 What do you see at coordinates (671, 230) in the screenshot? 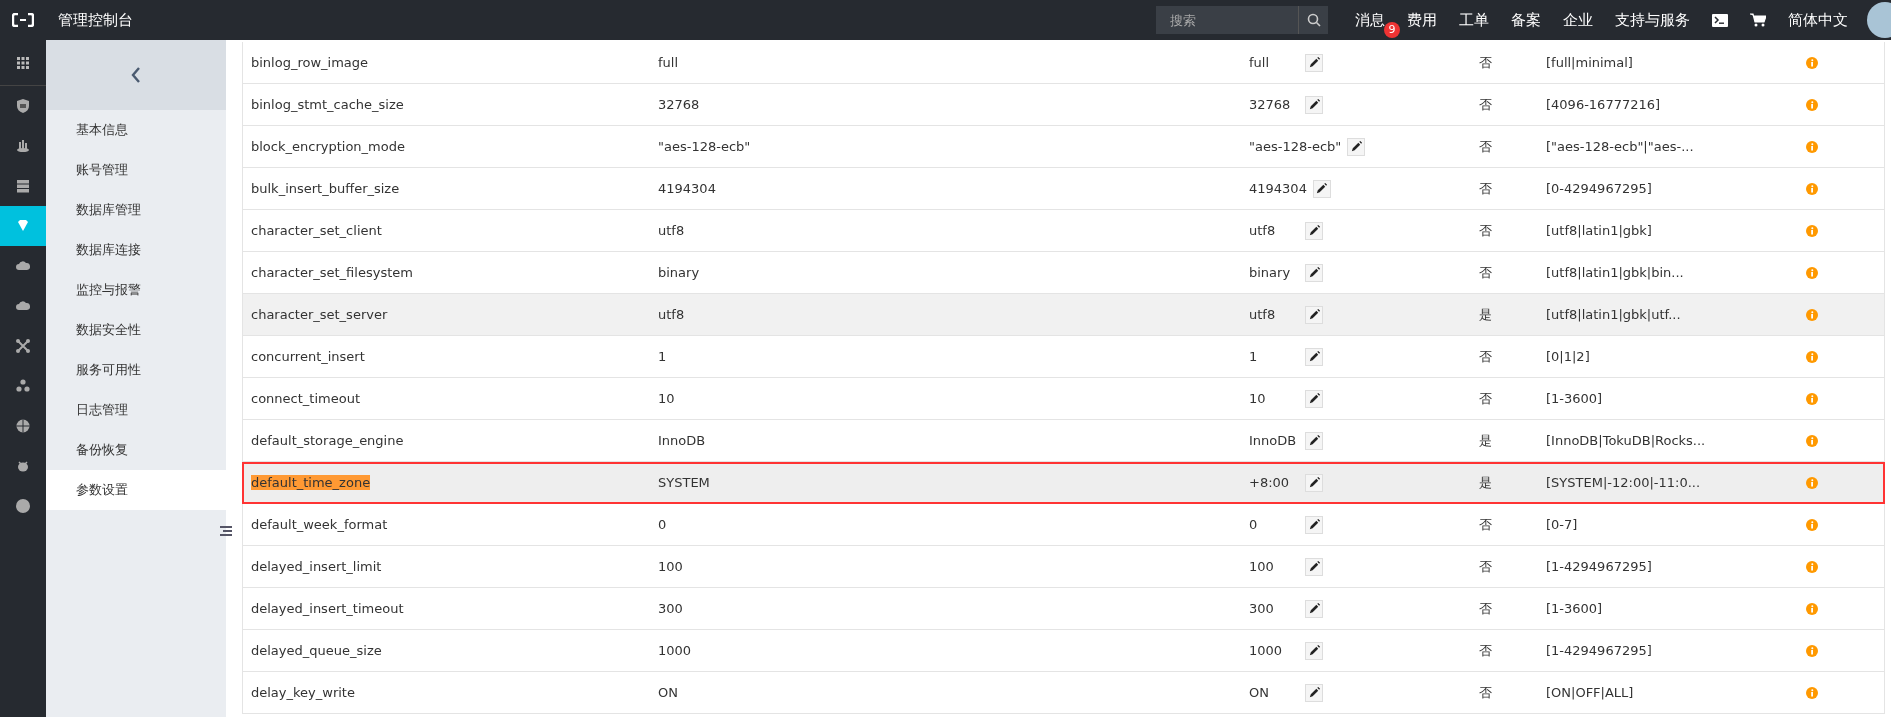
I see `parameter-value: utf8` at bounding box center [671, 230].